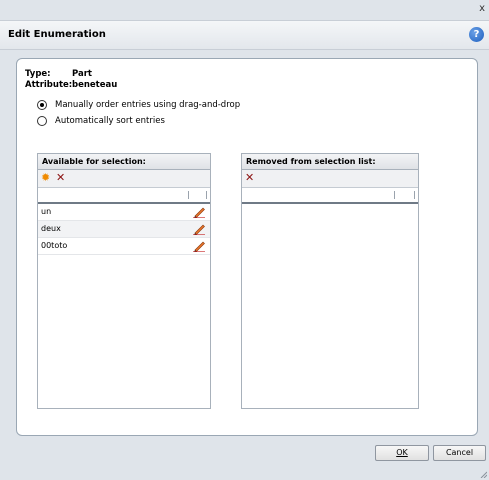 This screenshot has width=489, height=480. Describe the element at coordinates (58, 74) in the screenshot. I see `type-row: Type: Part` at that location.